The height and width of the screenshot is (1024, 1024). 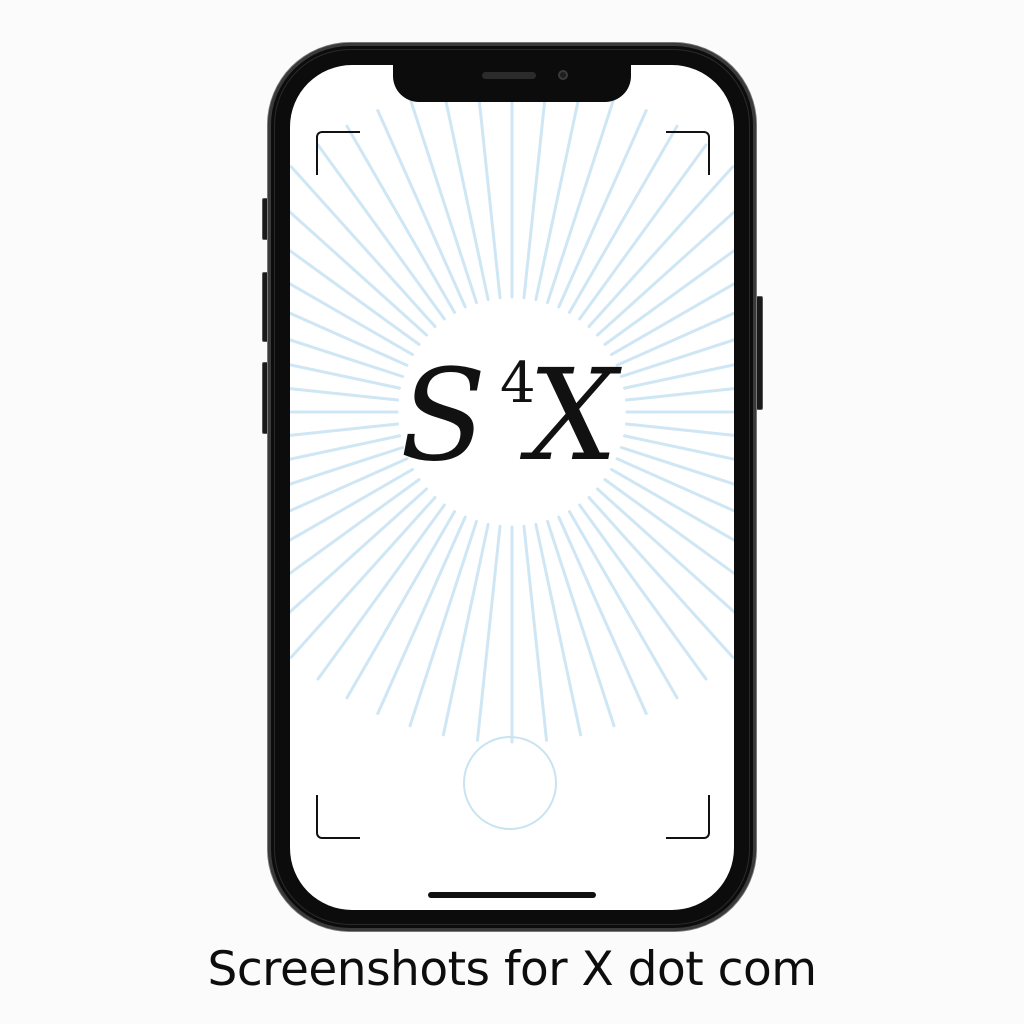 I want to click on logo-letter-s: S, so click(x=443, y=415).